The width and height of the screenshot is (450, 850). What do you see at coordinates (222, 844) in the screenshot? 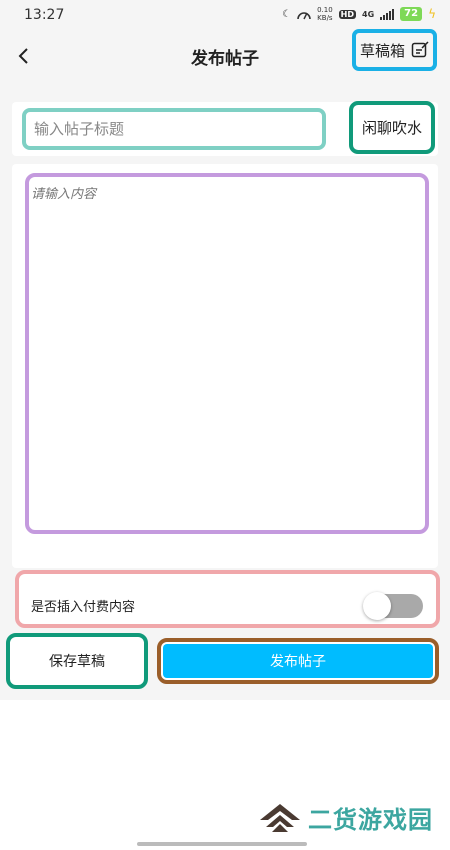
I see `home-indicator` at bounding box center [222, 844].